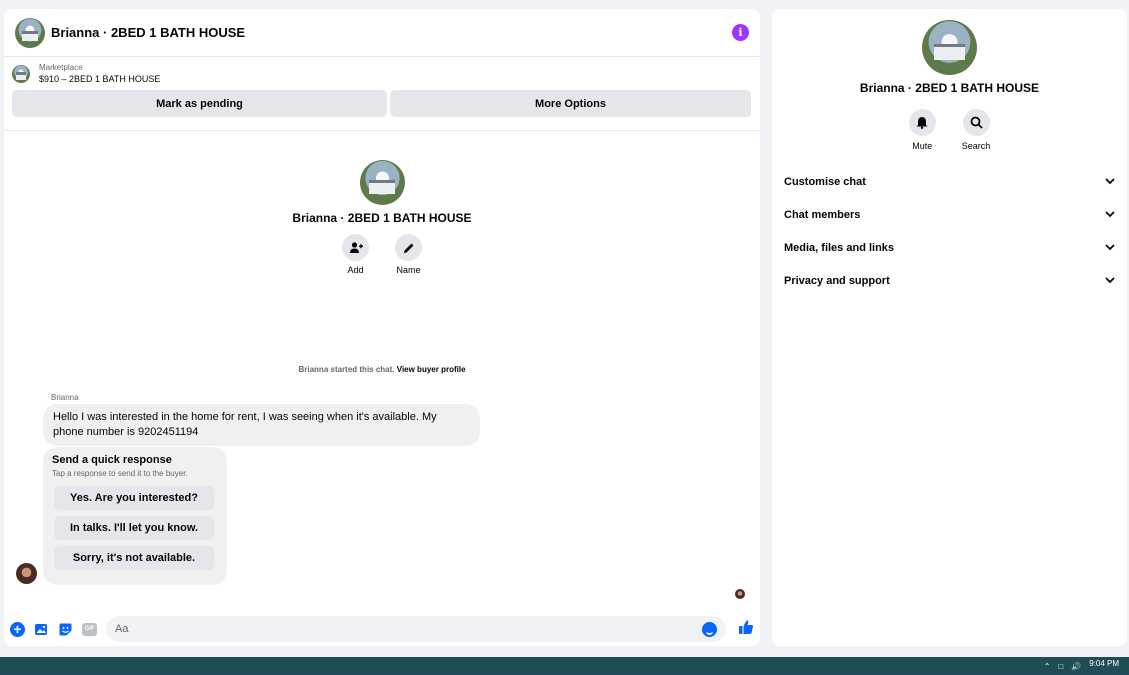 The width and height of the screenshot is (1129, 675). I want to click on section-label: Privacy and support, so click(837, 280).